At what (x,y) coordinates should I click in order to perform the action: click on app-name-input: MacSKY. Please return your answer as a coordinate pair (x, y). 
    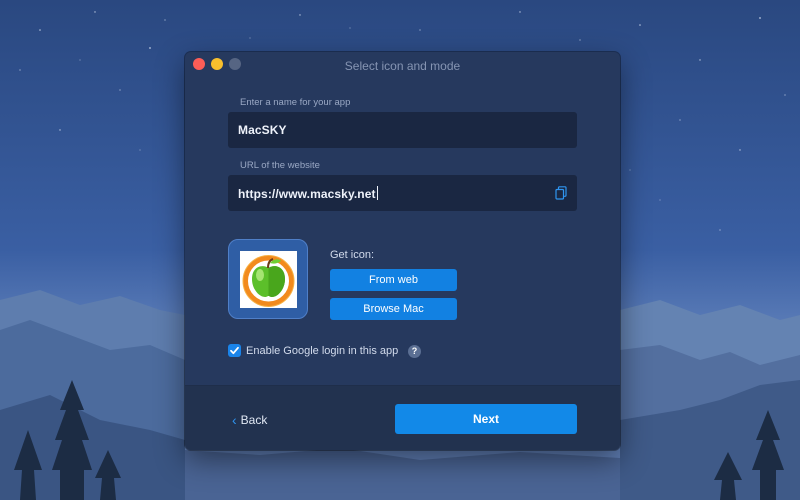
    Looking at the image, I should click on (402, 130).